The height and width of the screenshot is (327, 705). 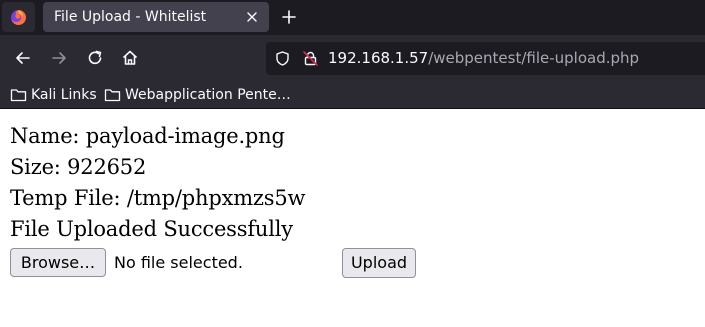 What do you see at coordinates (252, 17) in the screenshot?
I see `close-icon` at bounding box center [252, 17].